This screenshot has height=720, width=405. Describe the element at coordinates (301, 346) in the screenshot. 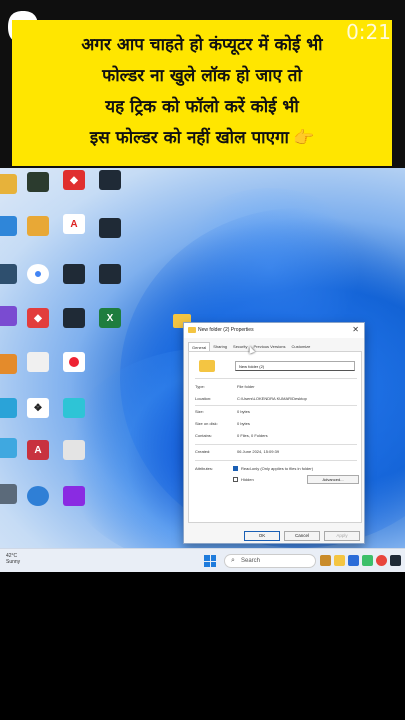

I see `tab-customize: Customize` at that location.